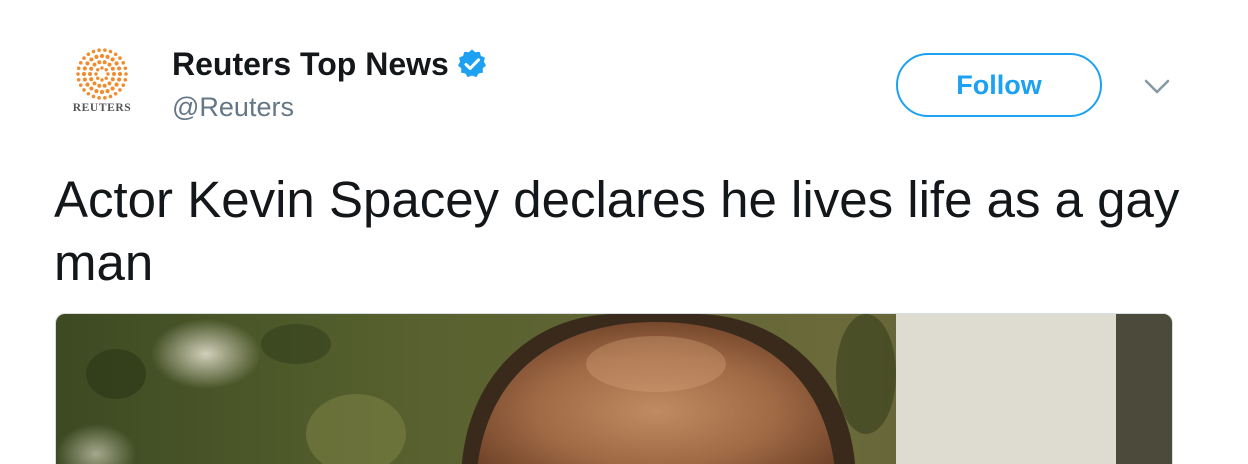 The width and height of the screenshot is (1248, 464). Describe the element at coordinates (233, 107) in the screenshot. I see `account-handle: @Reuters` at that location.